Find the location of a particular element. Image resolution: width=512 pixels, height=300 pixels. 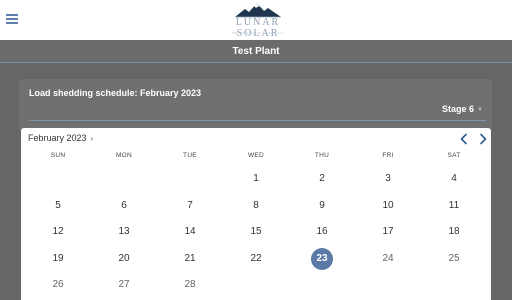

caret-down-icon: ▼ is located at coordinates (480, 110).